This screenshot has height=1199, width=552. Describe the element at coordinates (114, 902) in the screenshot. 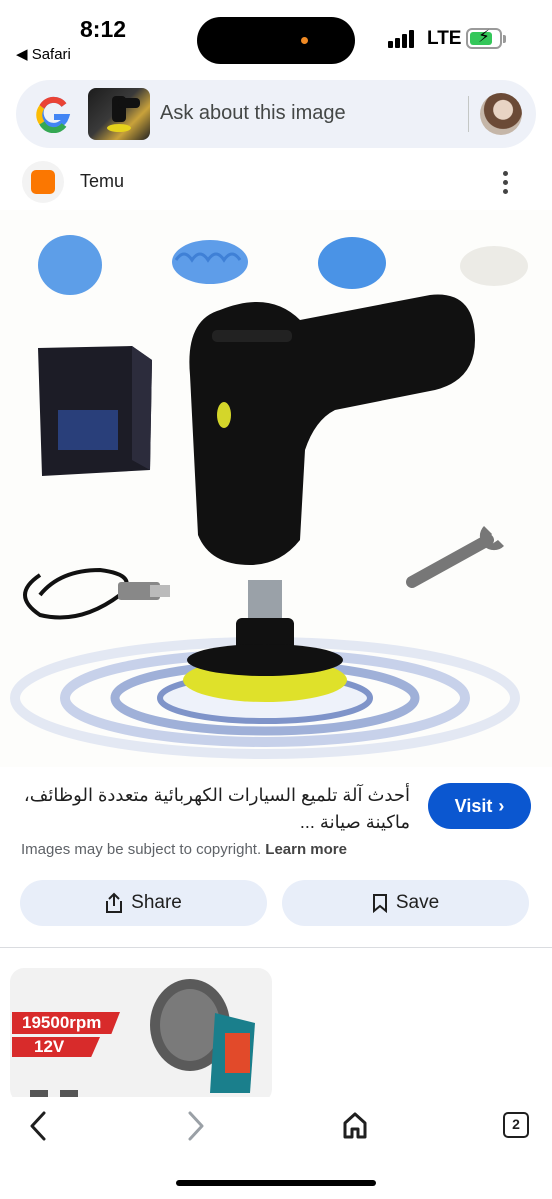

I see `share-icon` at that location.